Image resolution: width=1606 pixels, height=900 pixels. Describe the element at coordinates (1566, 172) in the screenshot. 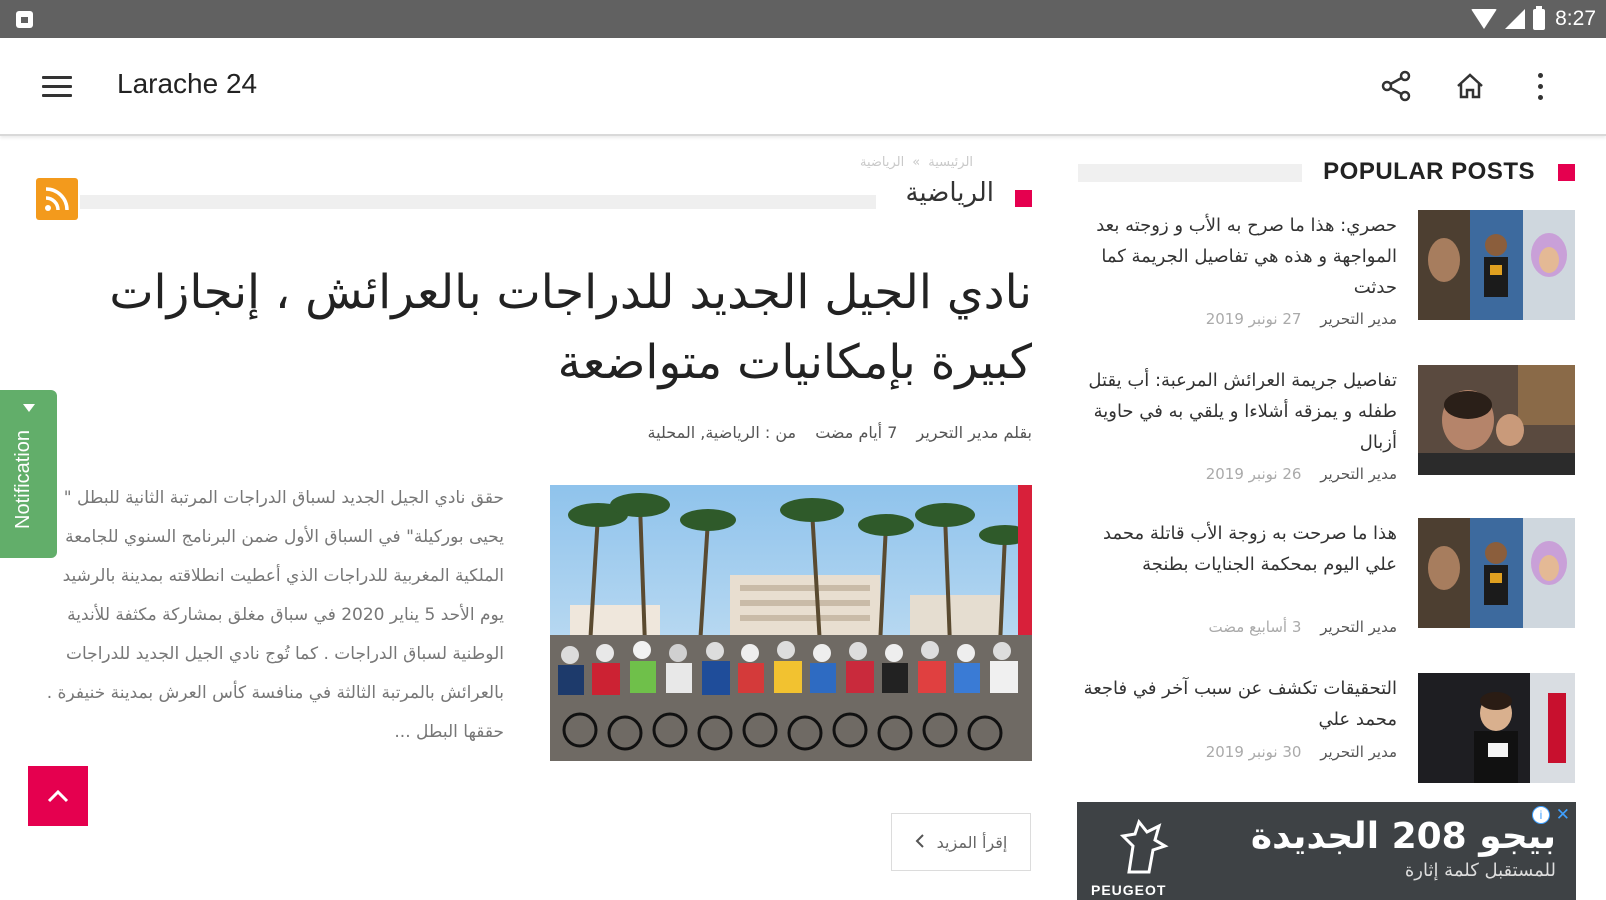

I see `popular-posts-marker` at that location.